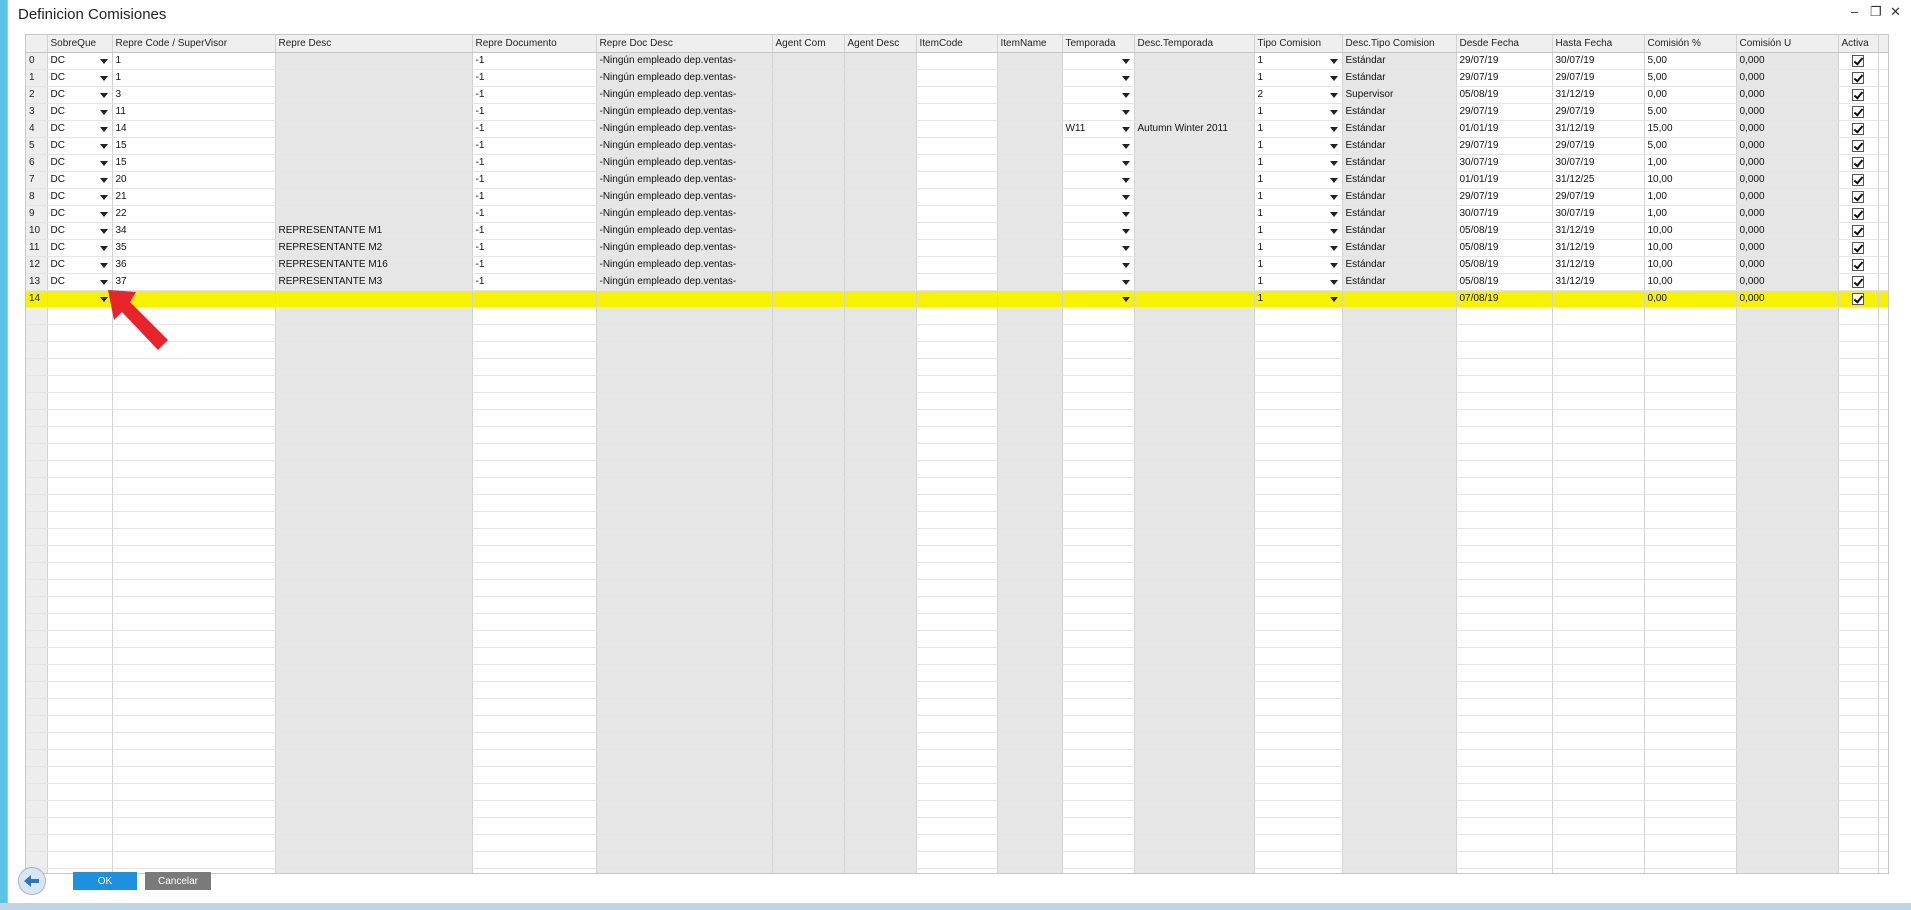 The width and height of the screenshot is (1911, 910). I want to click on column-header: Repre Documento, so click(534, 44).